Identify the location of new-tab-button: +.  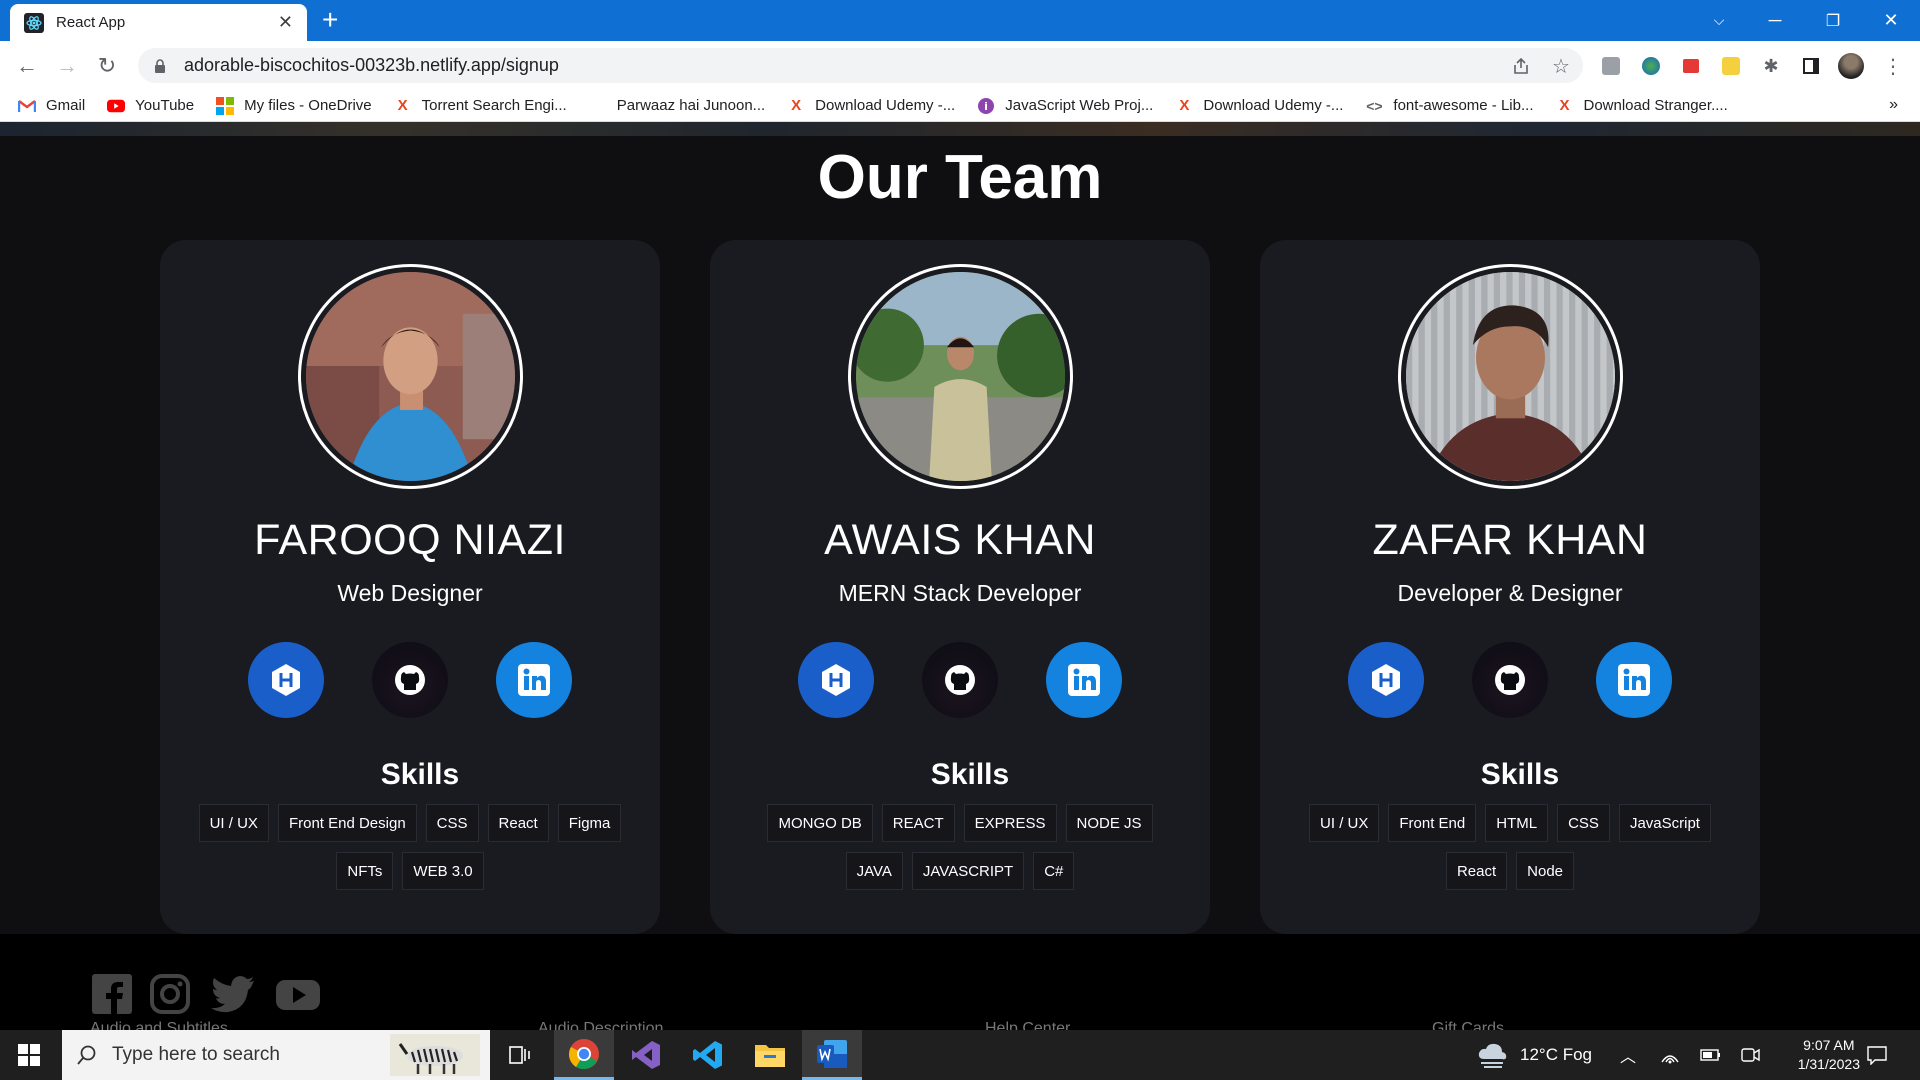
(330, 20).